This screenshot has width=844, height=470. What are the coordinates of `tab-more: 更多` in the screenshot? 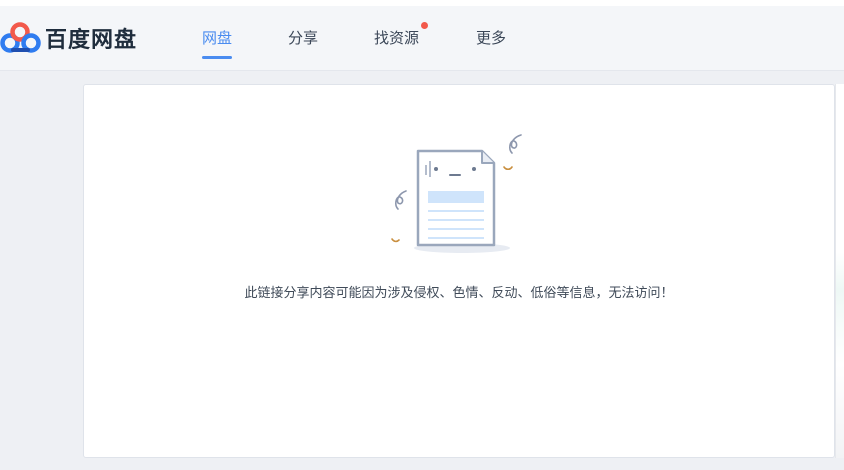 It's located at (491, 37).